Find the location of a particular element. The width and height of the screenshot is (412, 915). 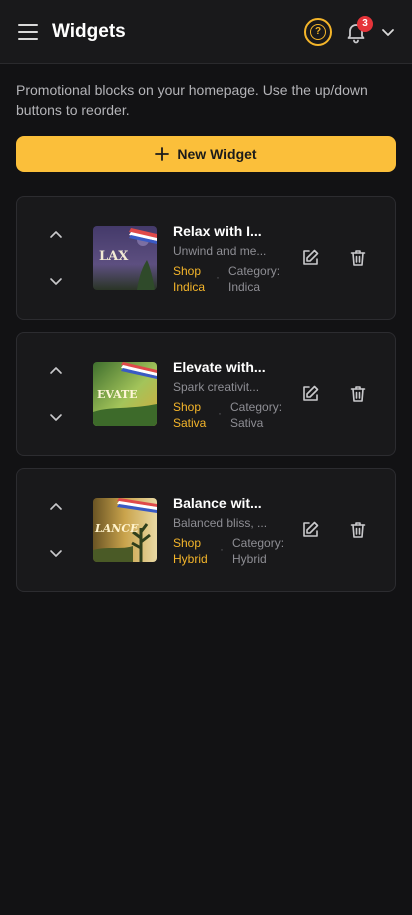

widget-category: Category: Indica is located at coordinates (254, 279).